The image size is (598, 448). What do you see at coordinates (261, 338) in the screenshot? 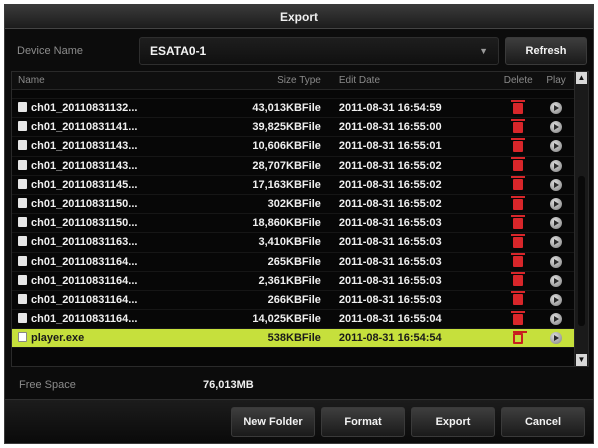
I see `file-size-cell: 538KBFile` at bounding box center [261, 338].